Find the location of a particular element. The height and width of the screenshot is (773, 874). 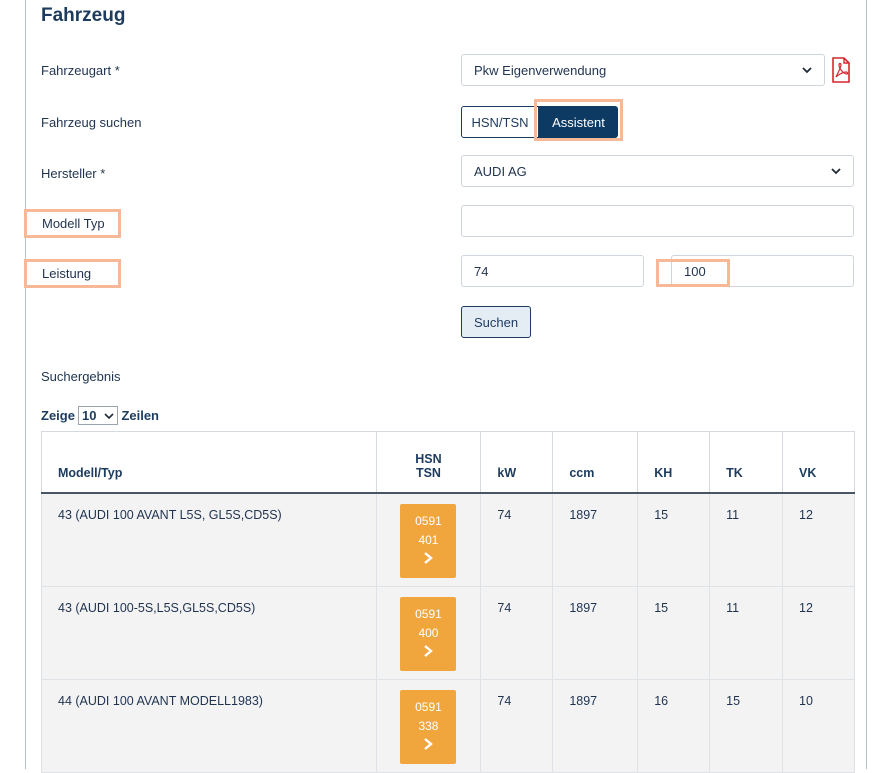

cell-hsn-tsn: 0591 338 is located at coordinates (428, 725).